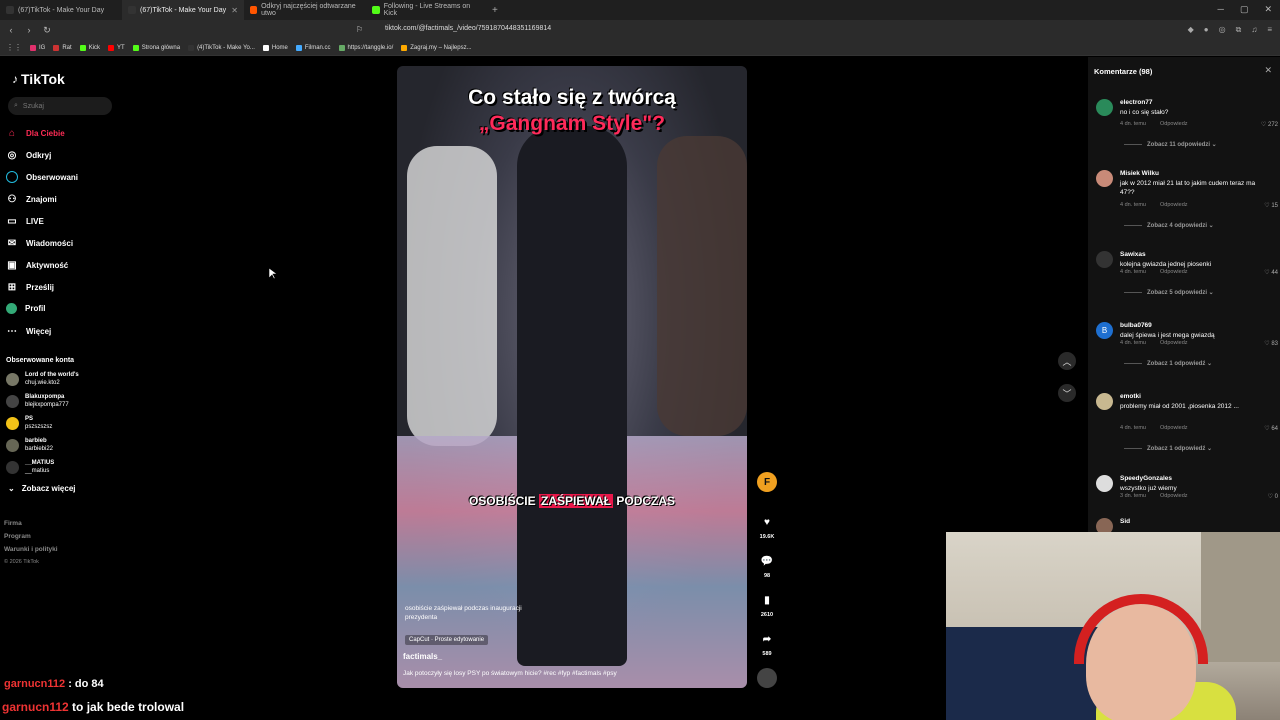 Image resolution: width=1280 pixels, height=720 pixels. I want to click on bookmark: https://tanggle.io/, so click(365, 47).